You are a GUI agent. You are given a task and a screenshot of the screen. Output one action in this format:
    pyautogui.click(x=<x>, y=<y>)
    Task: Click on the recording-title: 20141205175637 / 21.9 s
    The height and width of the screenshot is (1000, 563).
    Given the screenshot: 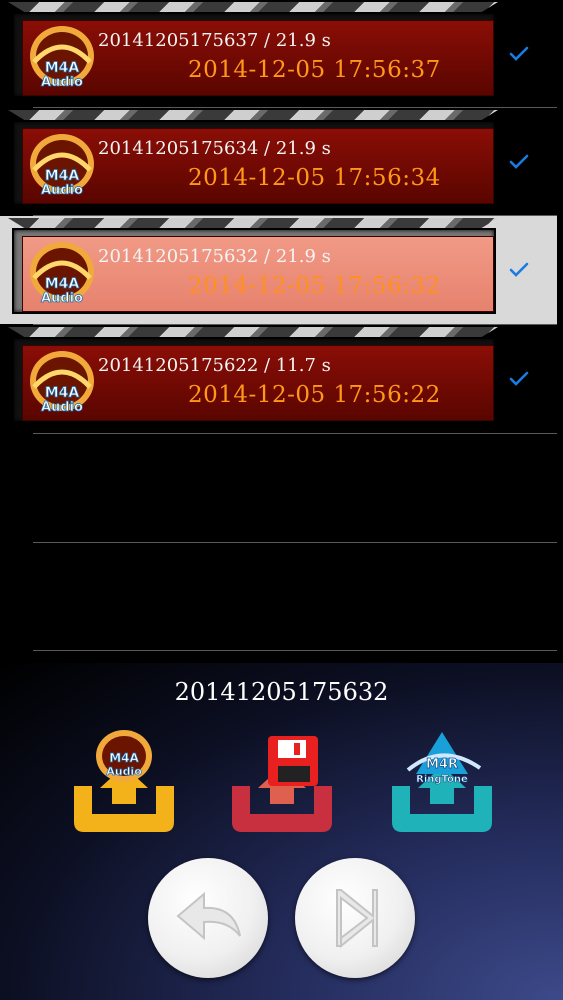 What is the action you would take?
    pyautogui.click(x=214, y=40)
    